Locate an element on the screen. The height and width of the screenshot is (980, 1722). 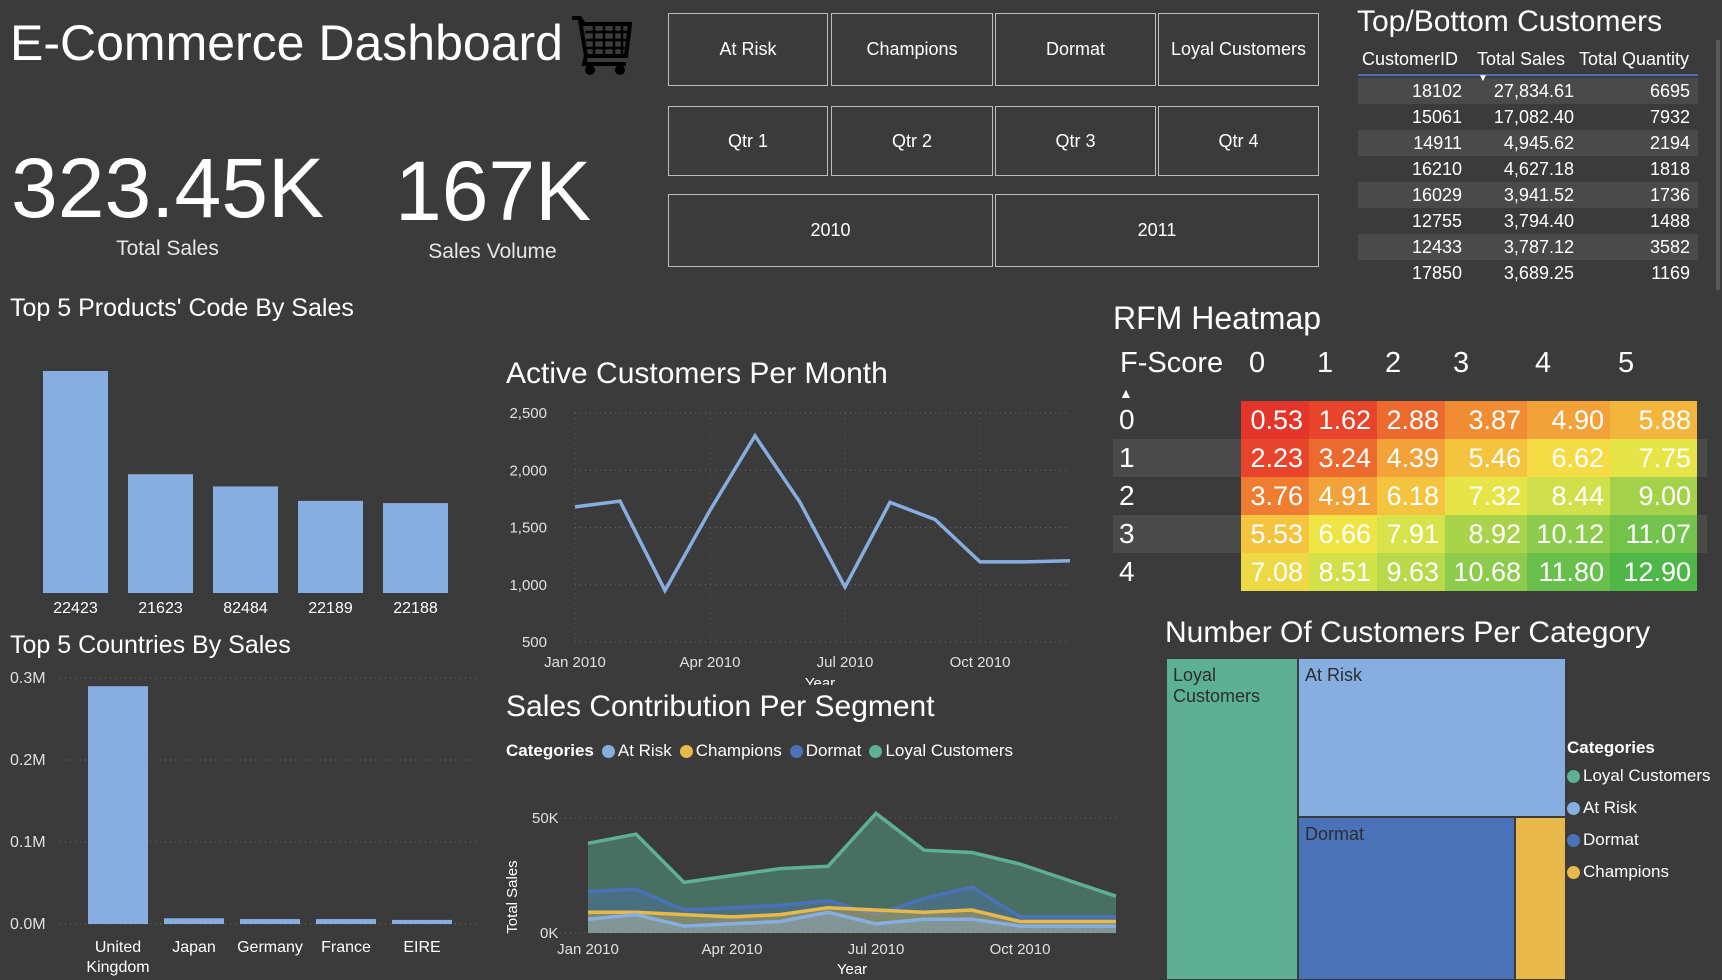
table-row: 16210 4,627.18 1818 is located at coordinates (1528, 169).